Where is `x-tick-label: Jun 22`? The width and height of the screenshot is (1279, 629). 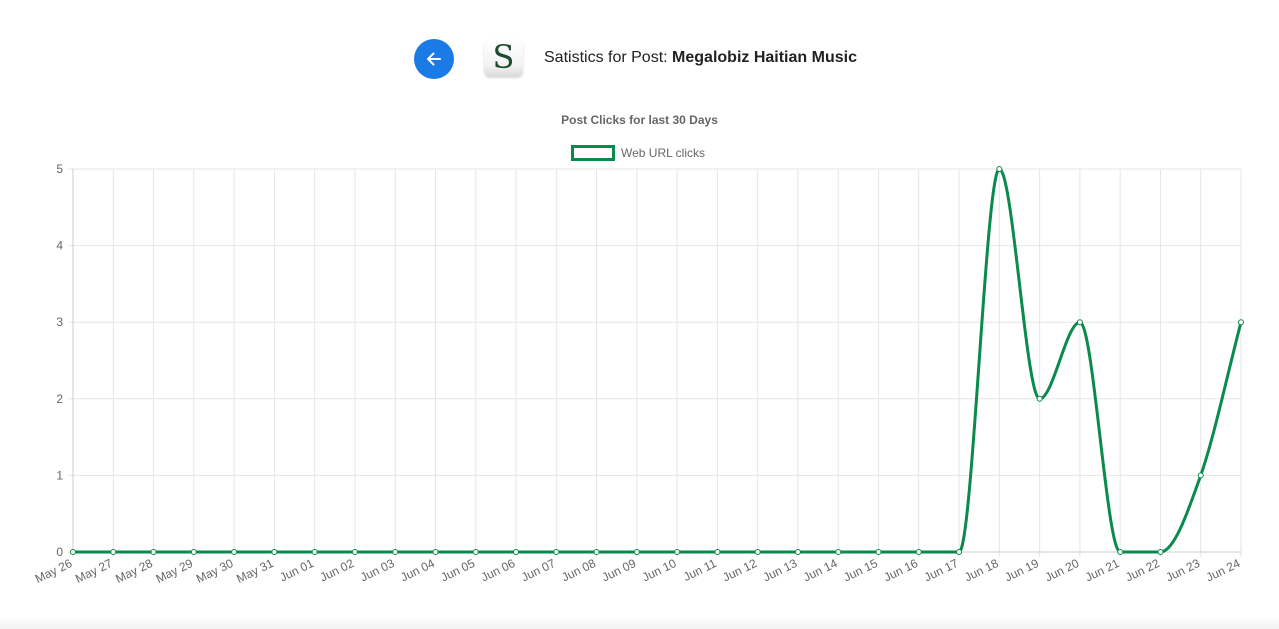
x-tick-label: Jun 22 is located at coordinates (1142, 570).